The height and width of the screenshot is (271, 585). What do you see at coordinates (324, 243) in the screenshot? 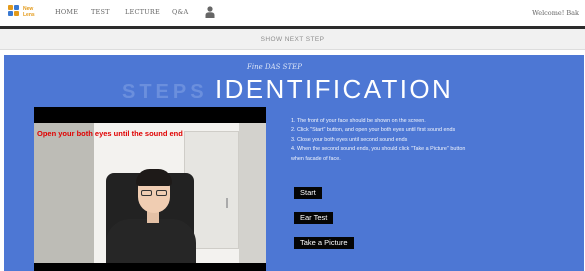
I see `take-picture-button: Take a Picture` at bounding box center [324, 243].